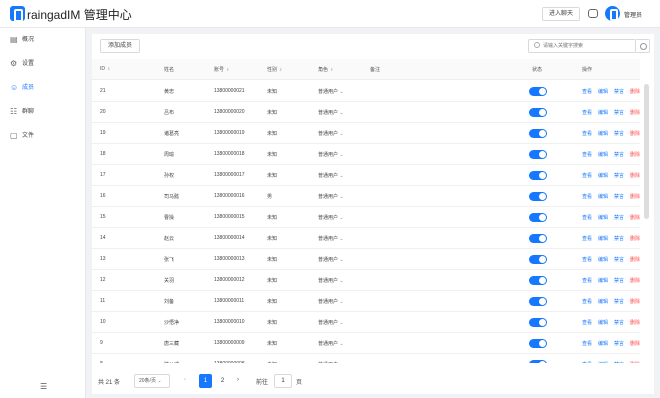  What do you see at coordinates (325, 69) in the screenshot?
I see `col-role: 角色 ⇕` at bounding box center [325, 69].